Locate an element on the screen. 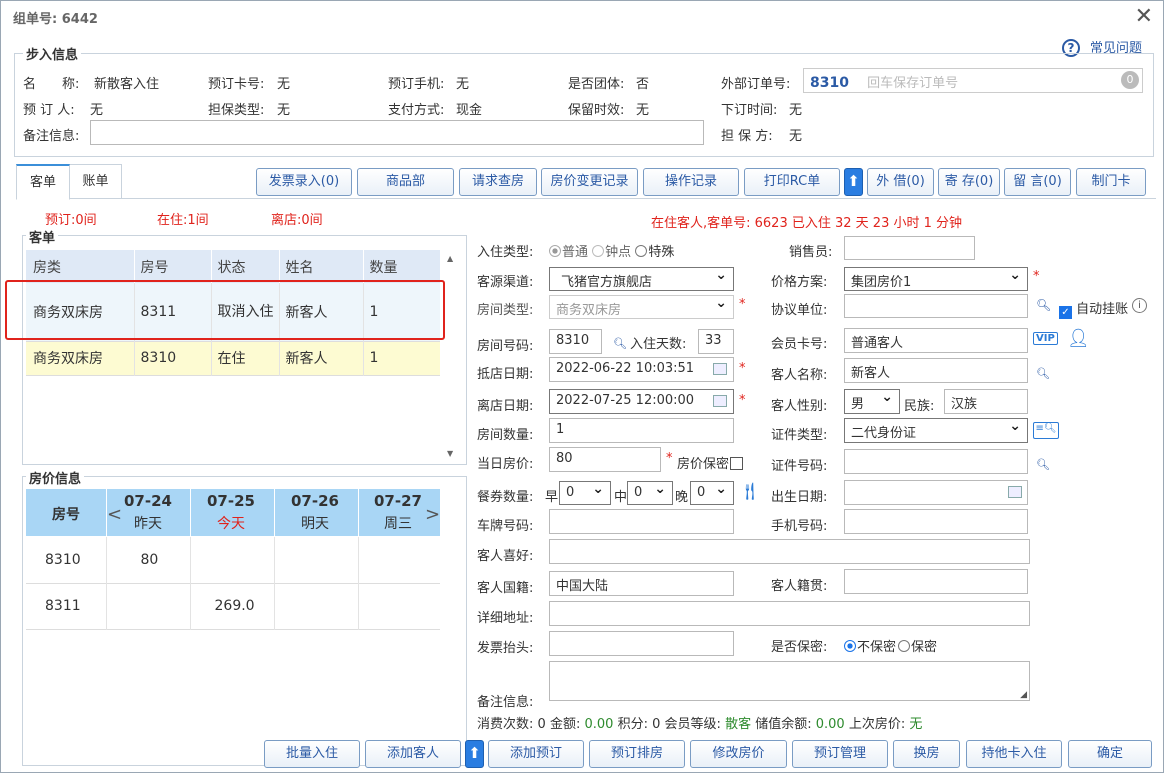  member-card-input: 普通客人 is located at coordinates (936, 340).